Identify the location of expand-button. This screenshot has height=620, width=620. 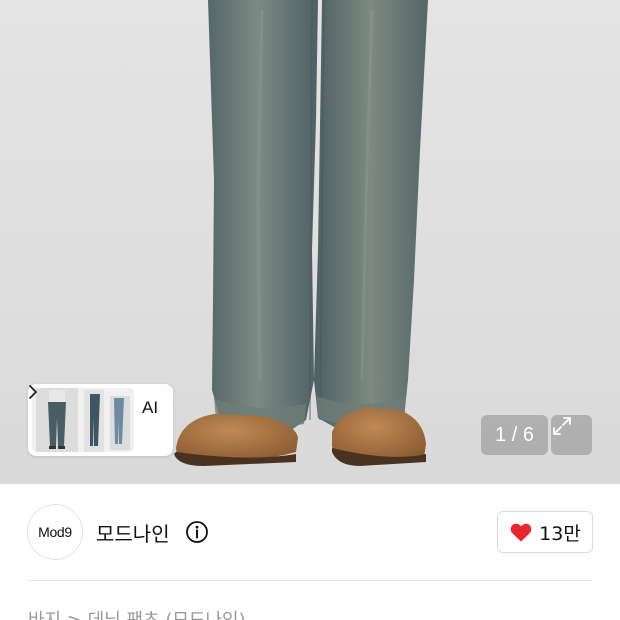
(571, 435).